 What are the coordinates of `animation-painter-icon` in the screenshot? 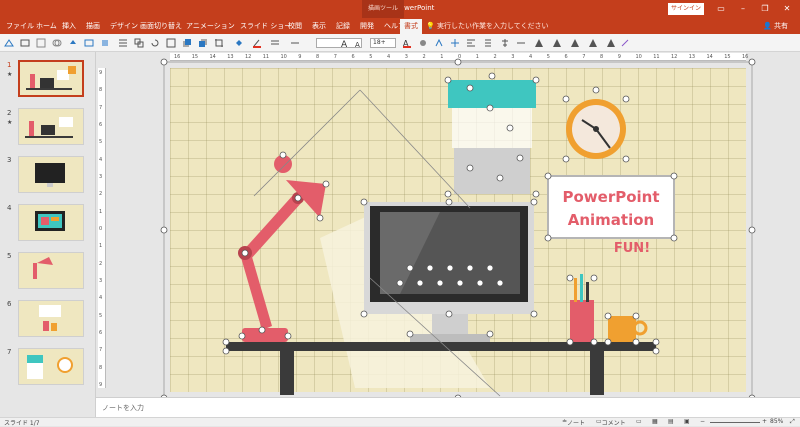 It's located at (625, 43).